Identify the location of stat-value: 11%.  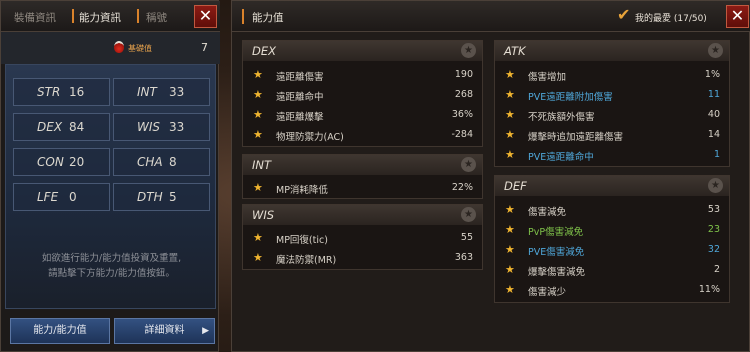
(709, 289).